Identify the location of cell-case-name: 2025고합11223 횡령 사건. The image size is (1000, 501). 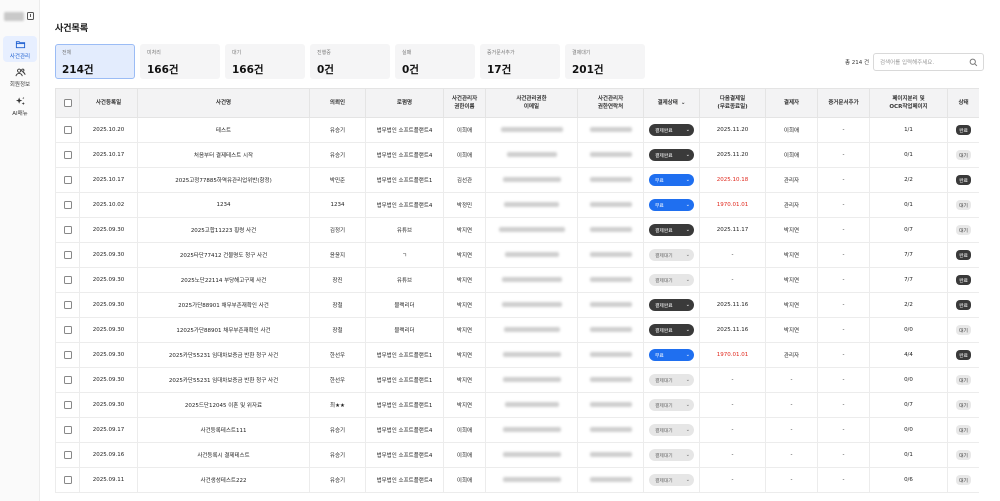
(223, 230).